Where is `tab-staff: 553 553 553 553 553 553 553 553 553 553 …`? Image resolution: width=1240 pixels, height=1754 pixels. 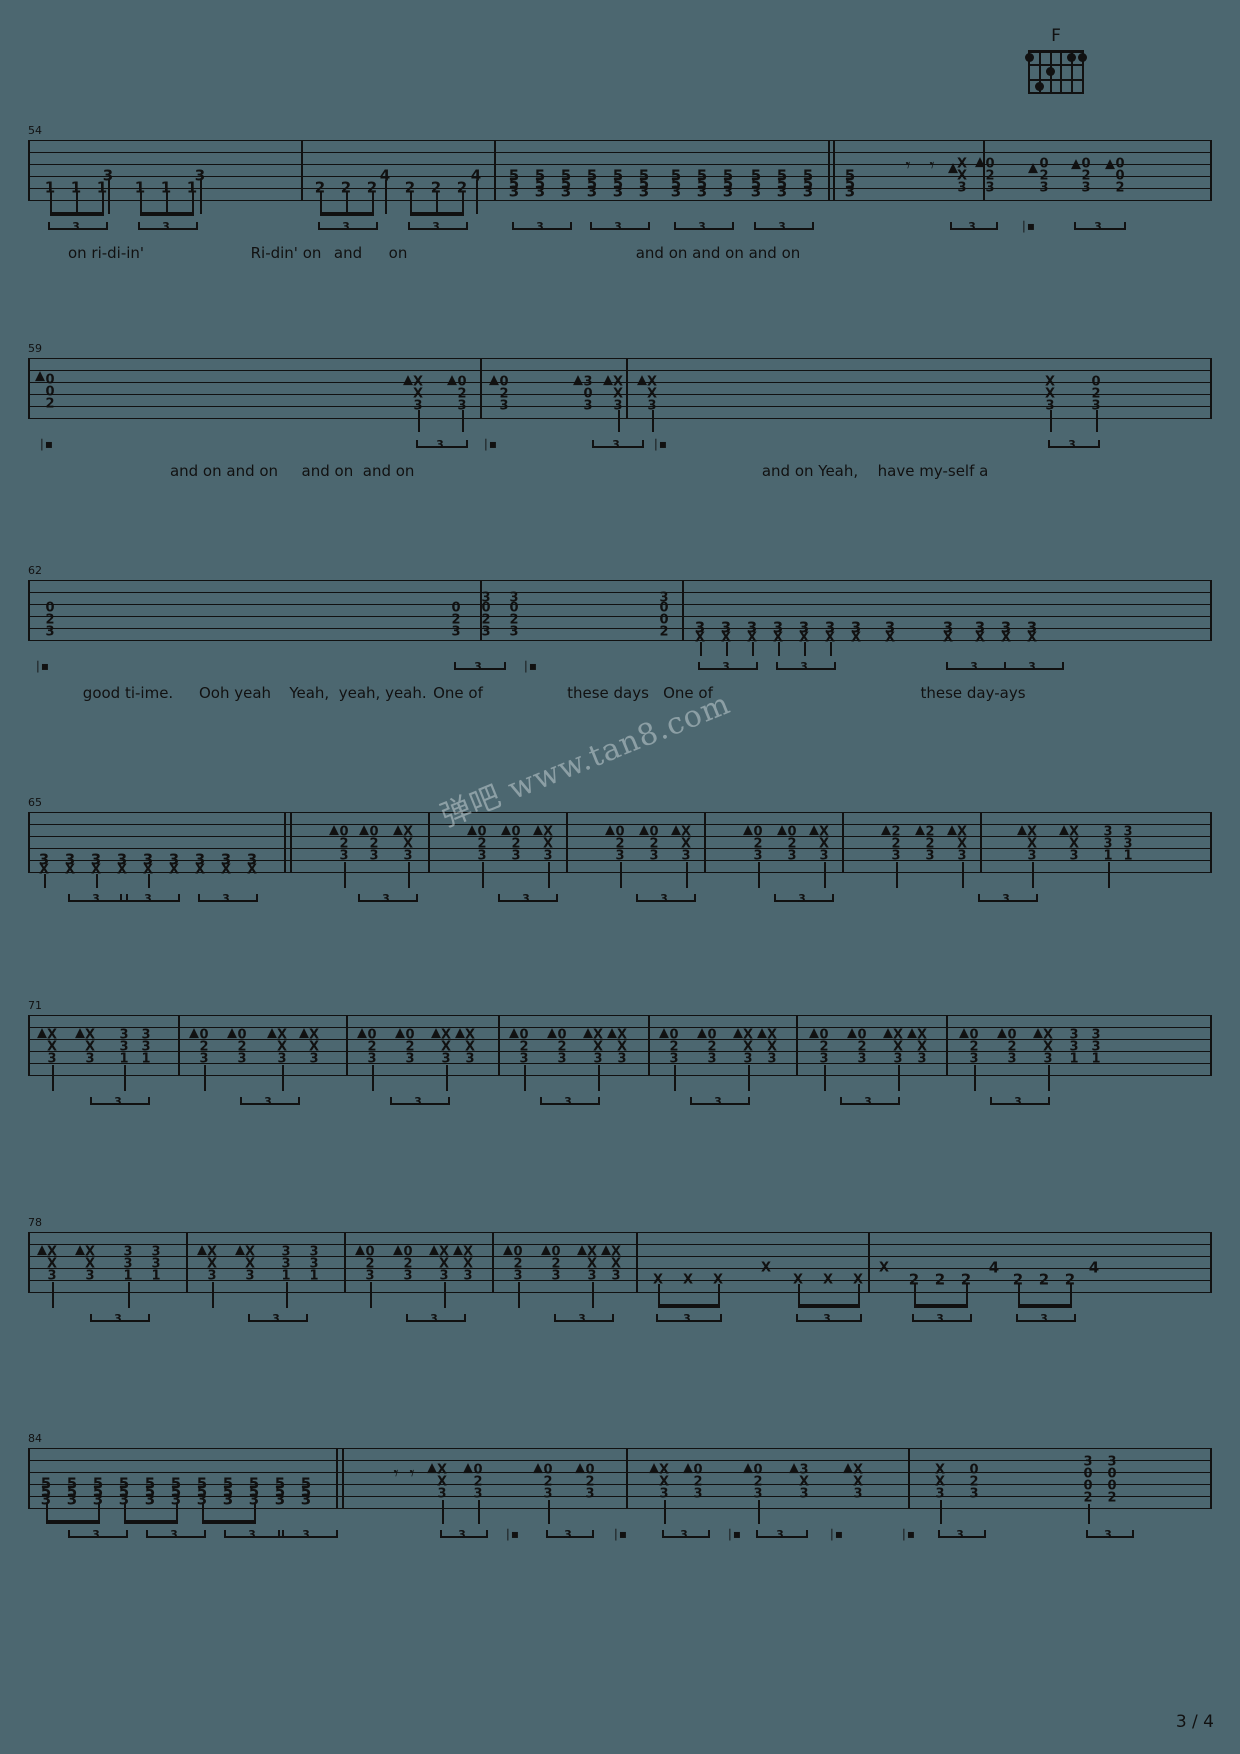 tab-staff: 553 553 553 553 553 553 553 553 553 553 … is located at coordinates (620, 1486).